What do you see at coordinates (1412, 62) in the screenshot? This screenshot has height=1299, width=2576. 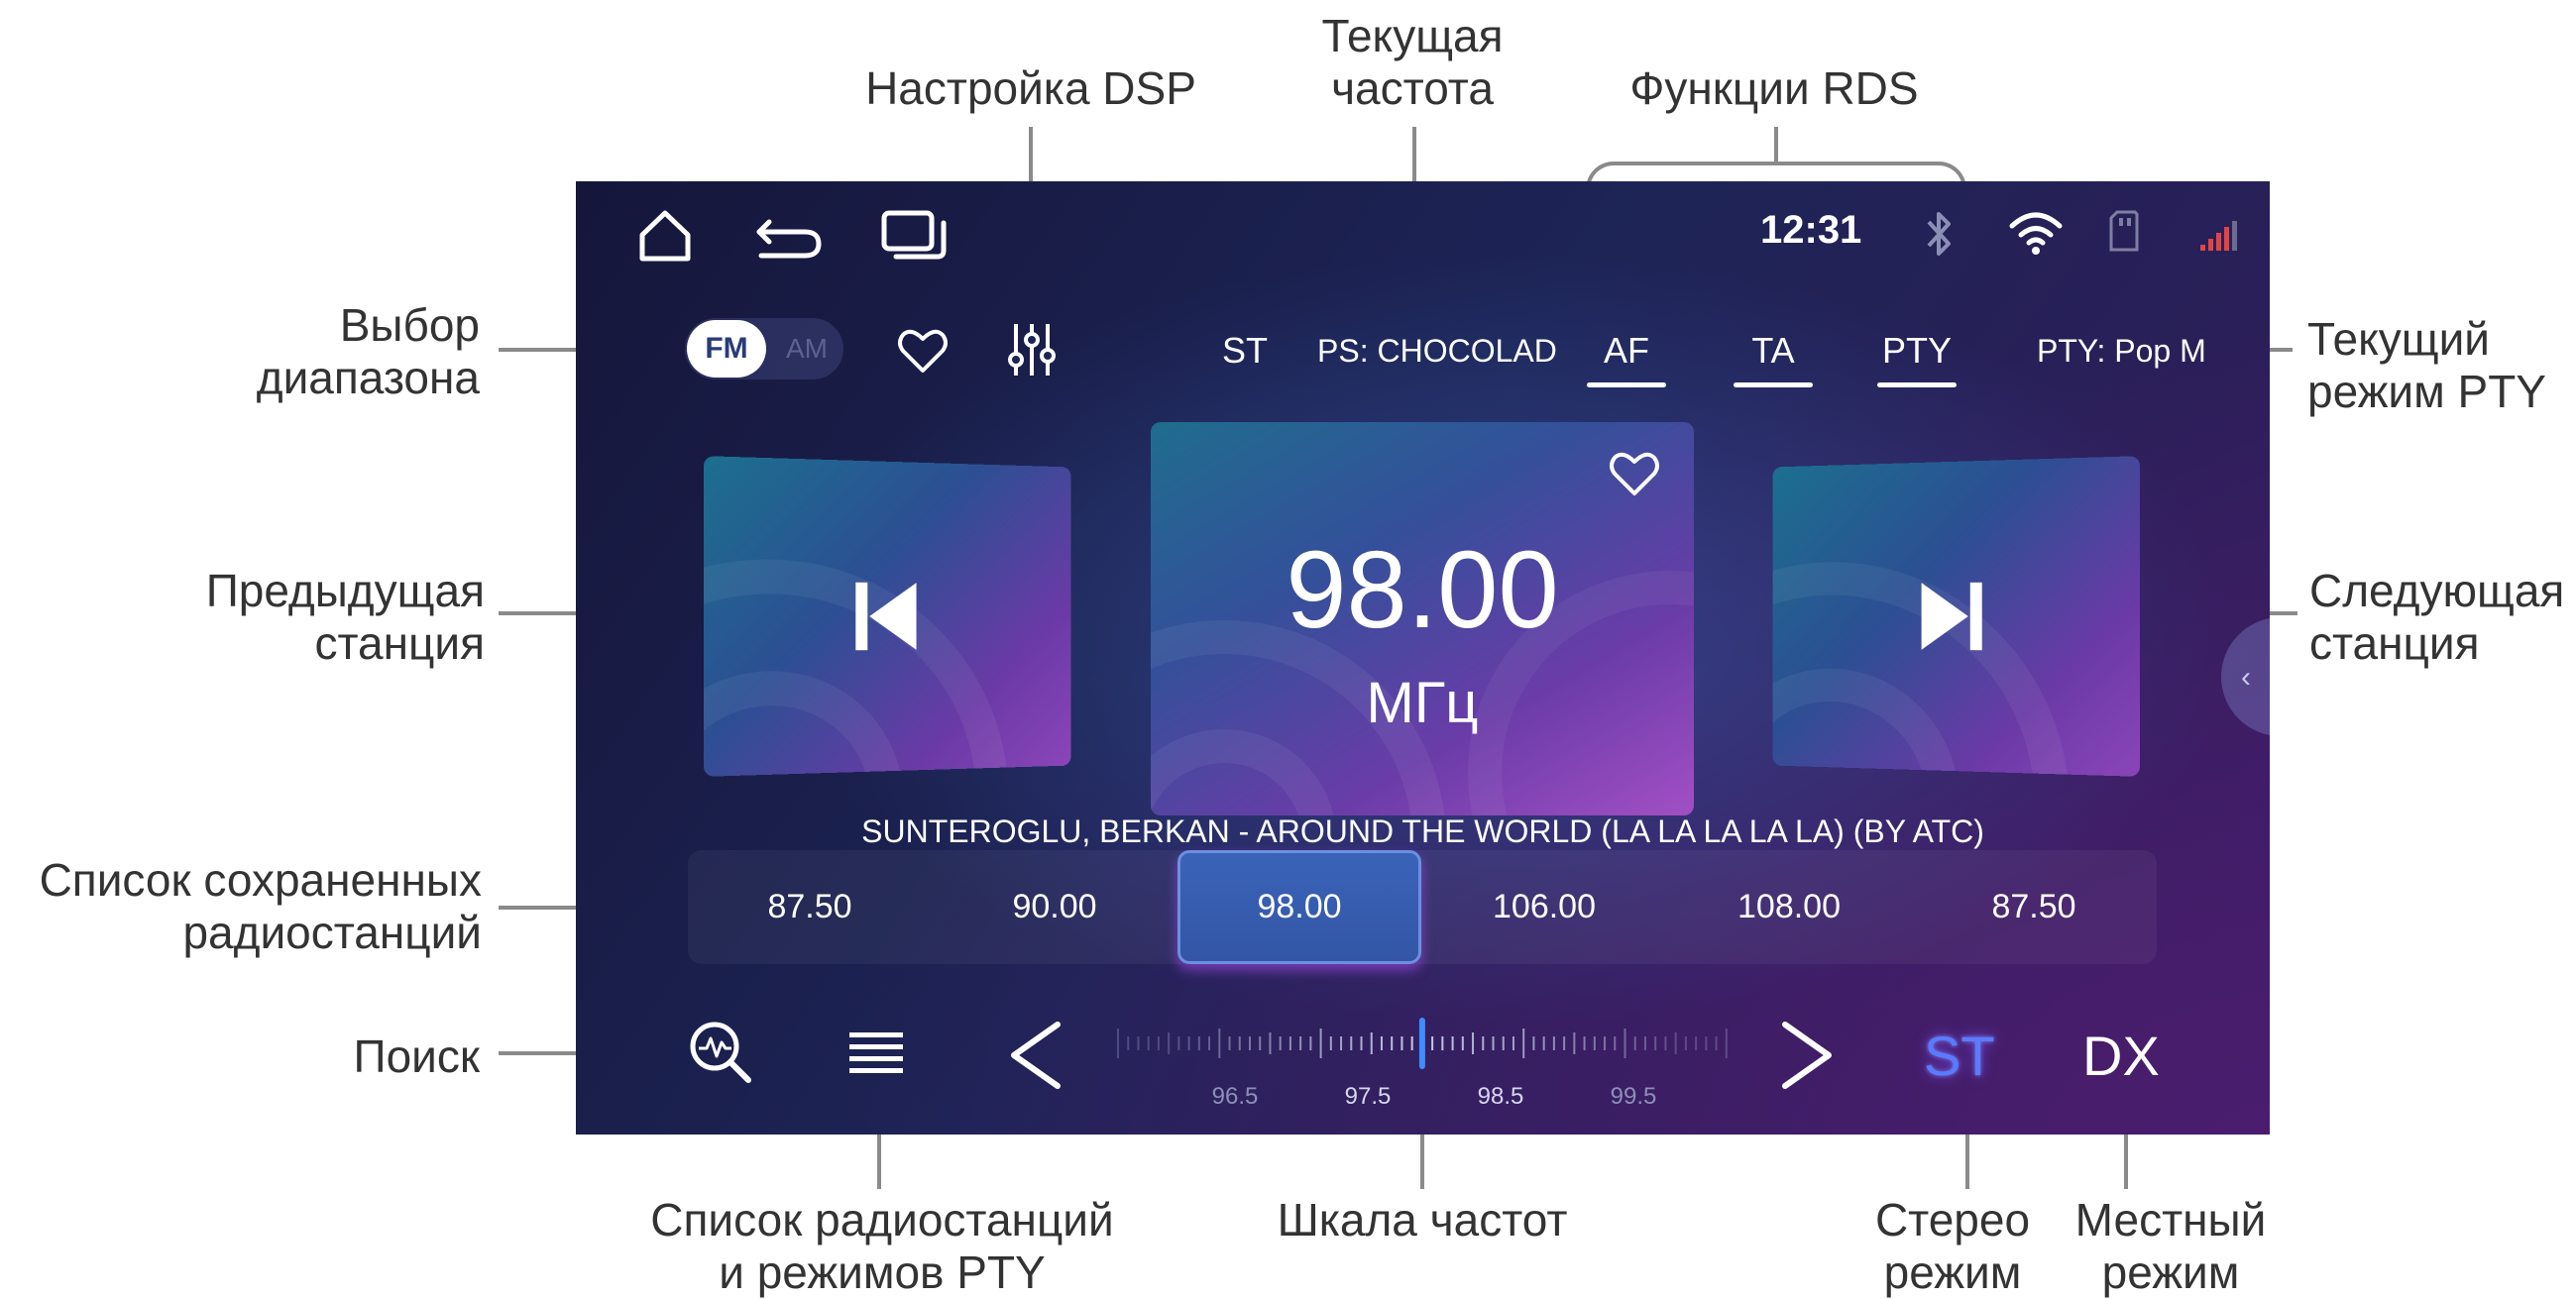 I see `callout-current-frequency: Текущая частота` at bounding box center [1412, 62].